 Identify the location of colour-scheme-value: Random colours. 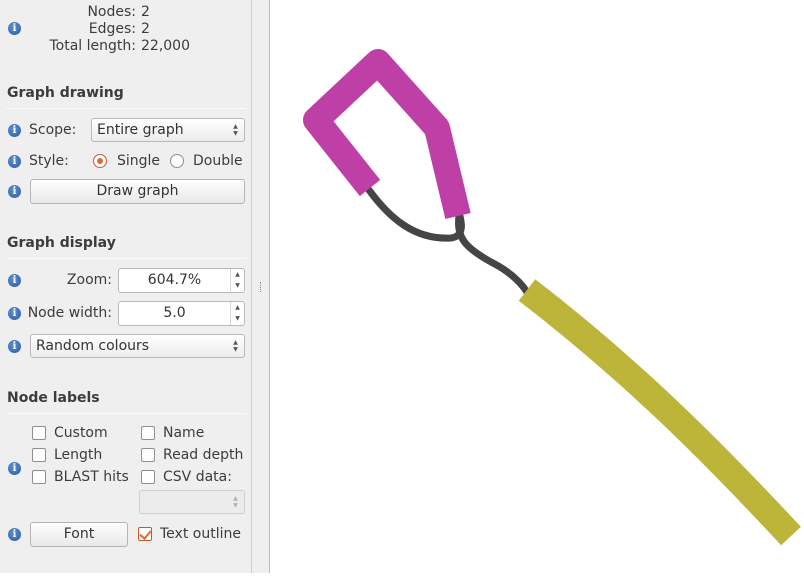
(93, 346).